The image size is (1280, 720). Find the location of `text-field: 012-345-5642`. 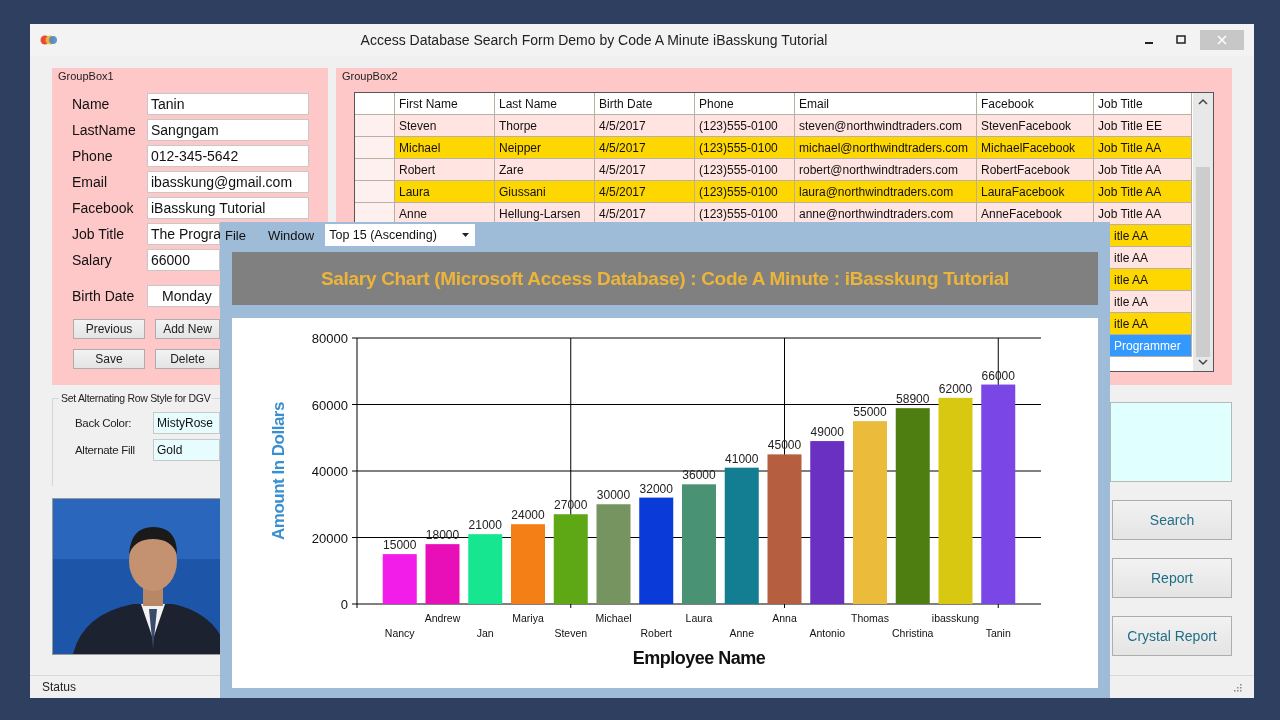

text-field: 012-345-5642 is located at coordinates (228, 156).